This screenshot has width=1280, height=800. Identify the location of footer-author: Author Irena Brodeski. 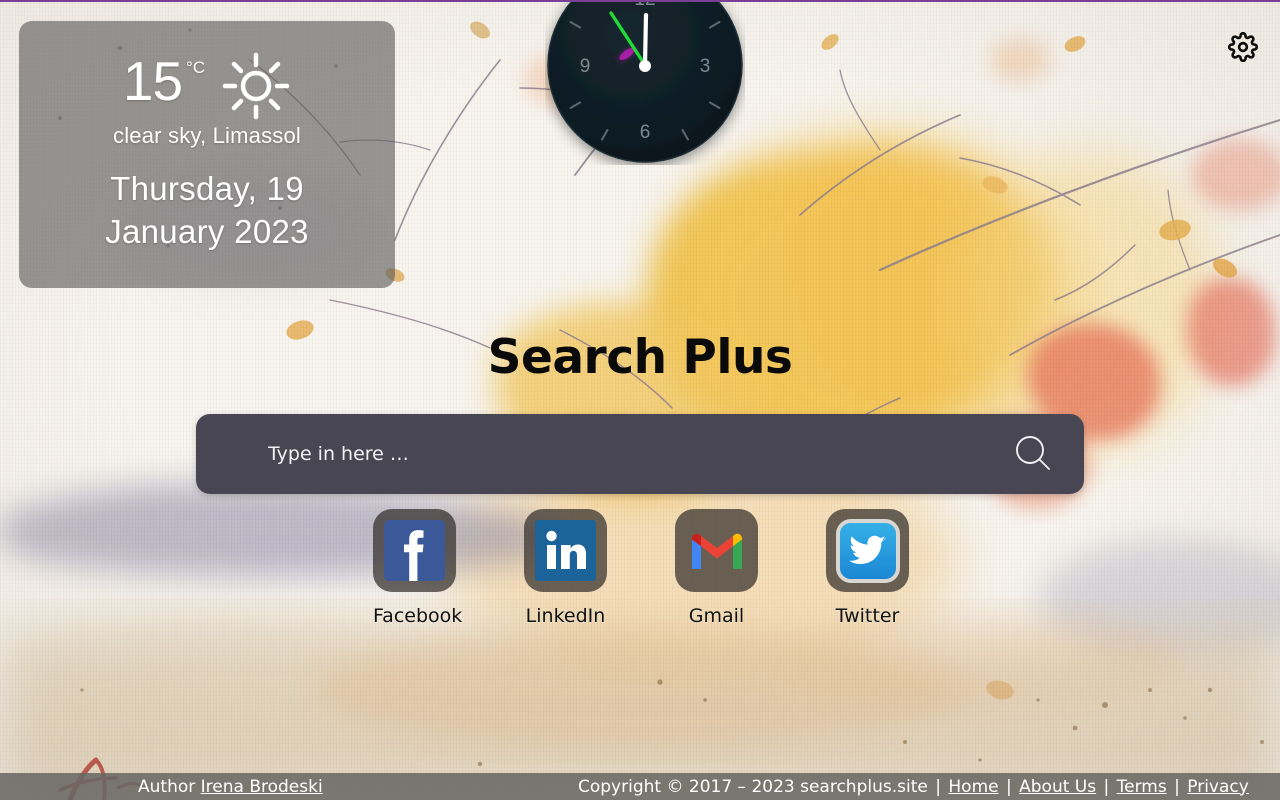
(230, 787).